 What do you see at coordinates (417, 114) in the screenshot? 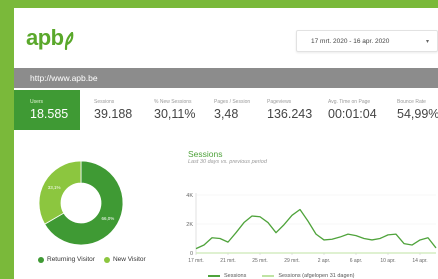
I see `metric-value: 54,99%` at bounding box center [417, 114].